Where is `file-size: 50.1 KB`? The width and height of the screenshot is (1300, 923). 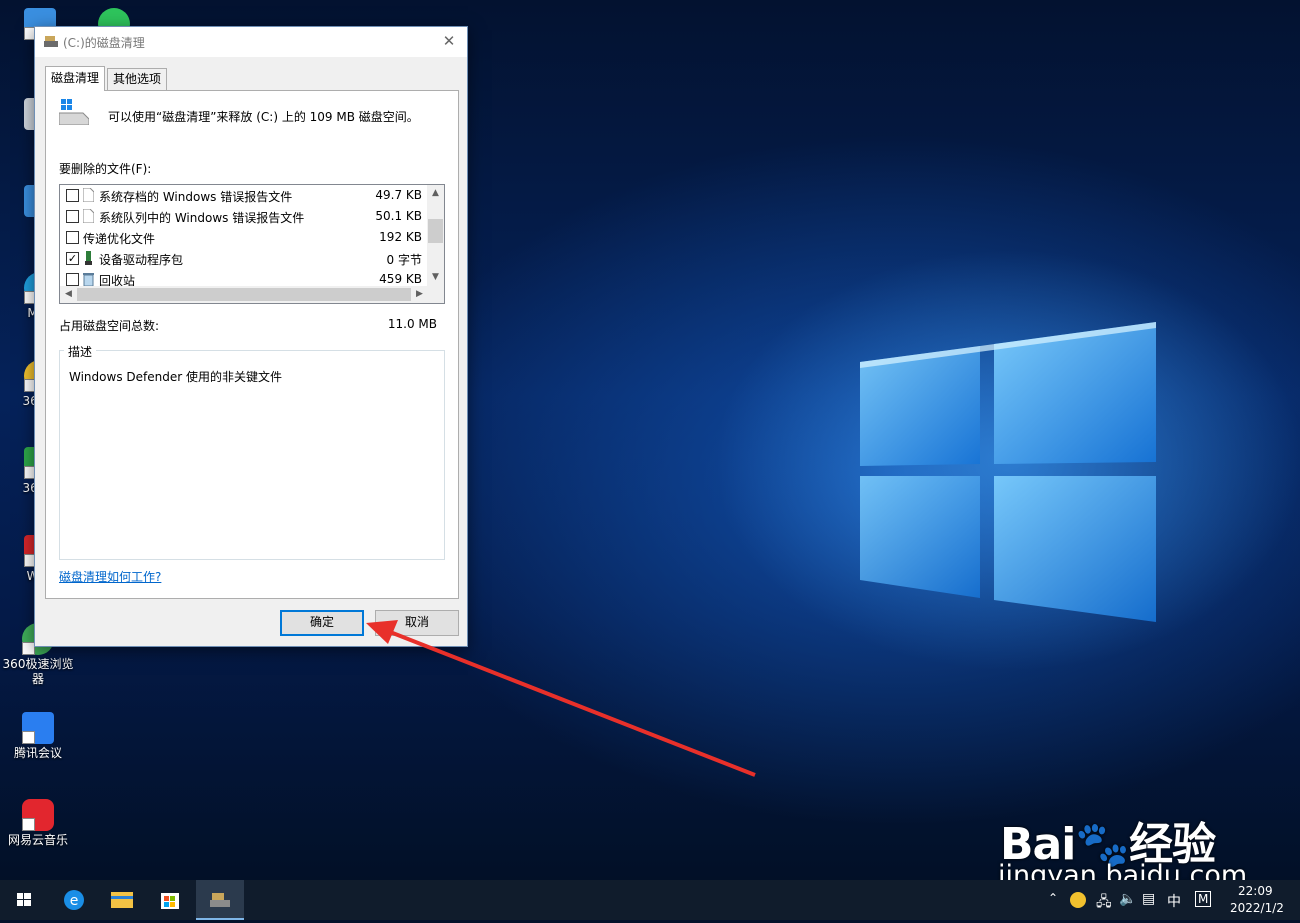 file-size: 50.1 KB is located at coordinates (398, 216).